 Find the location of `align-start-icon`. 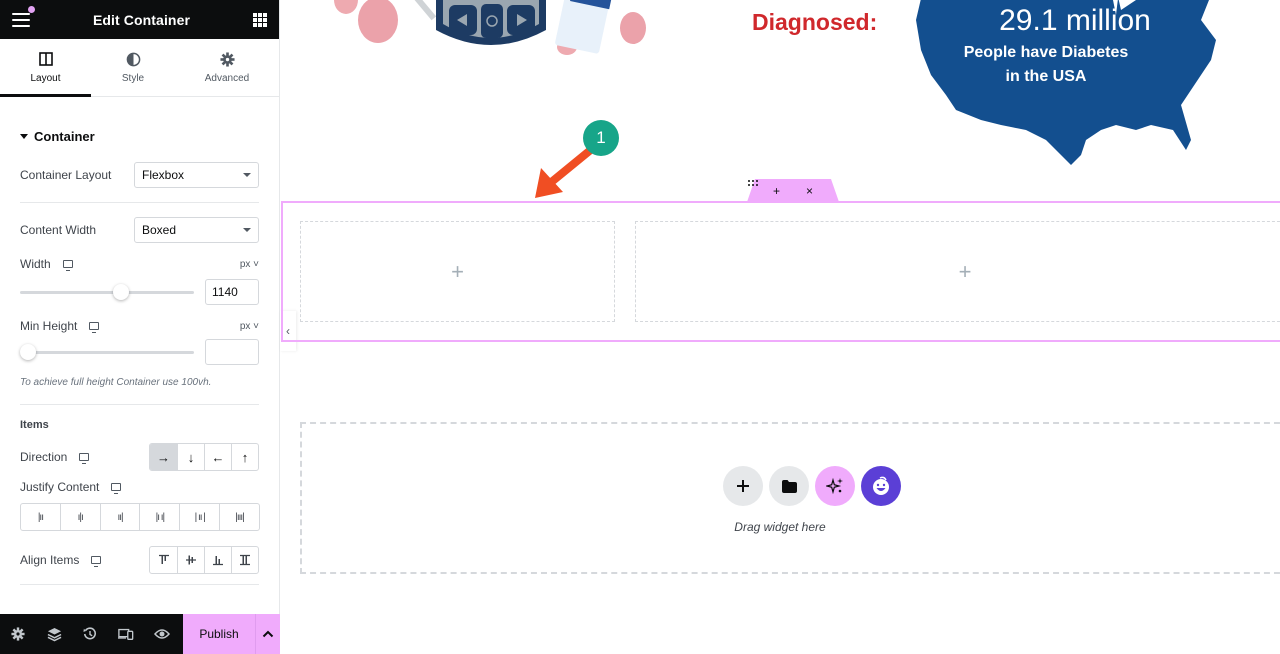

align-start-icon is located at coordinates (163, 560).